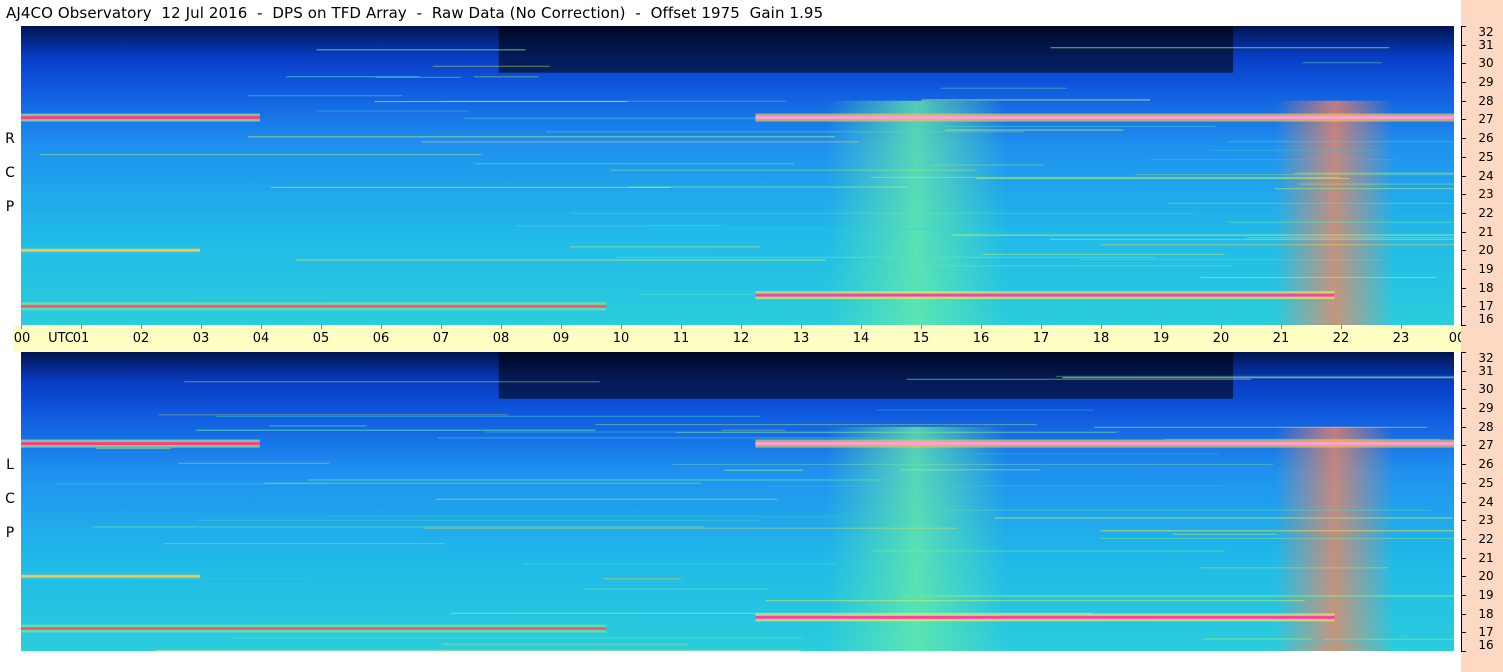 The height and width of the screenshot is (672, 1503). What do you see at coordinates (10, 465) in the screenshot?
I see `polarization-letter: L` at bounding box center [10, 465].